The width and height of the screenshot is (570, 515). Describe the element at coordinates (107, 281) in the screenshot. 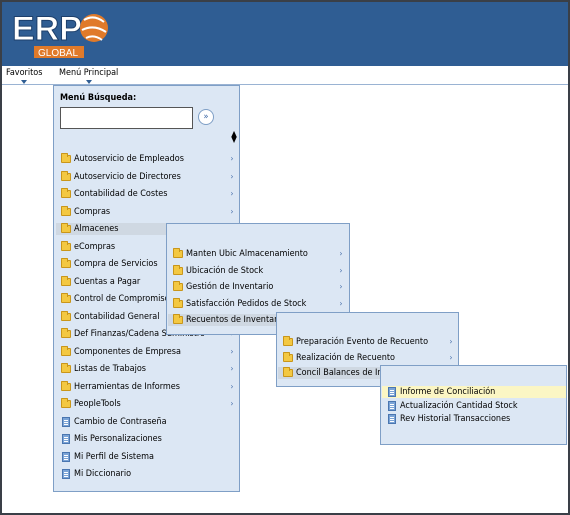

I see `menu-item-label: Cuentas a Pagar` at that location.